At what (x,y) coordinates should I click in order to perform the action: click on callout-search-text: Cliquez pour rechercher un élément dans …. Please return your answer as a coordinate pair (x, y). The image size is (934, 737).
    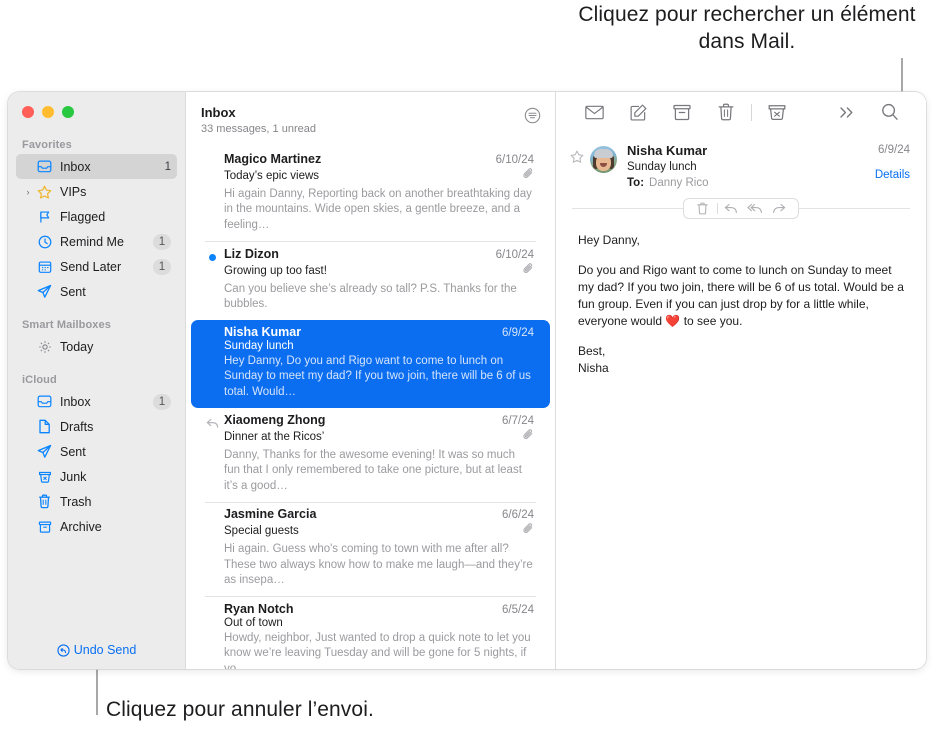
    Looking at the image, I should click on (747, 28).